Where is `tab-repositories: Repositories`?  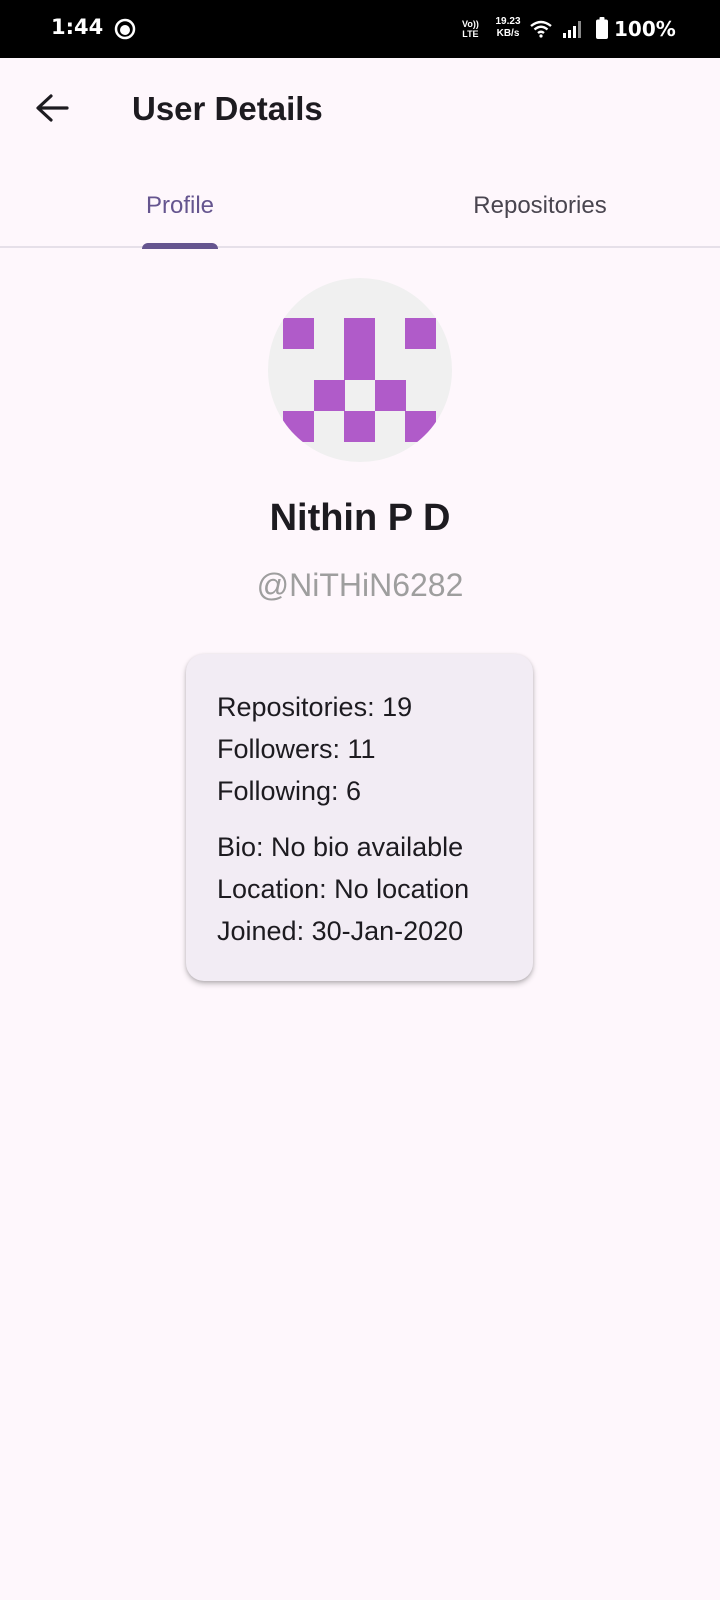 tab-repositories: Repositories is located at coordinates (540, 206).